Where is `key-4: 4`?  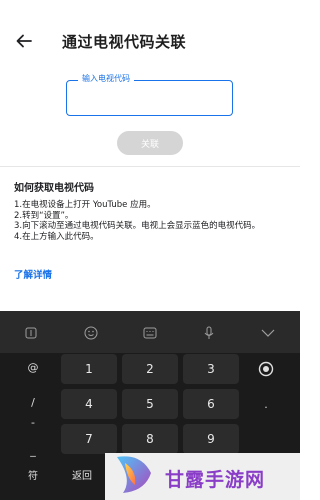 key-4: 4 is located at coordinates (89, 404).